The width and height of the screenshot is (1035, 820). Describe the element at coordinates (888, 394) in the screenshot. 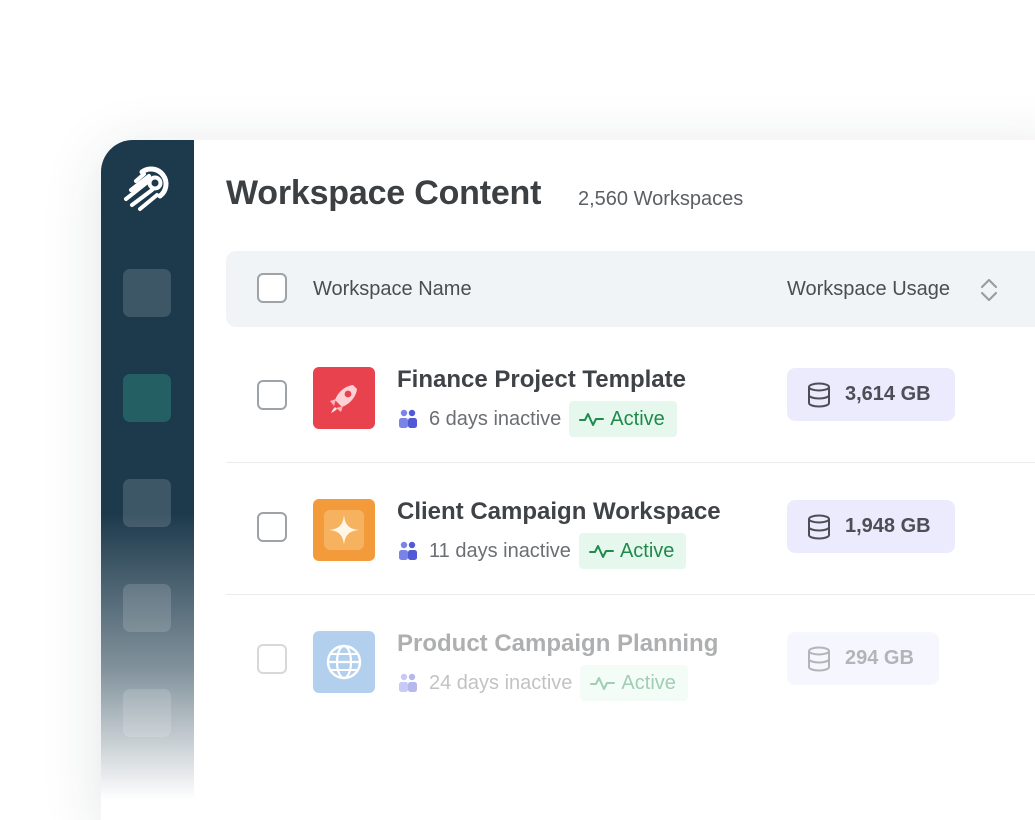

I see `usage-value: 3,614 GB` at that location.